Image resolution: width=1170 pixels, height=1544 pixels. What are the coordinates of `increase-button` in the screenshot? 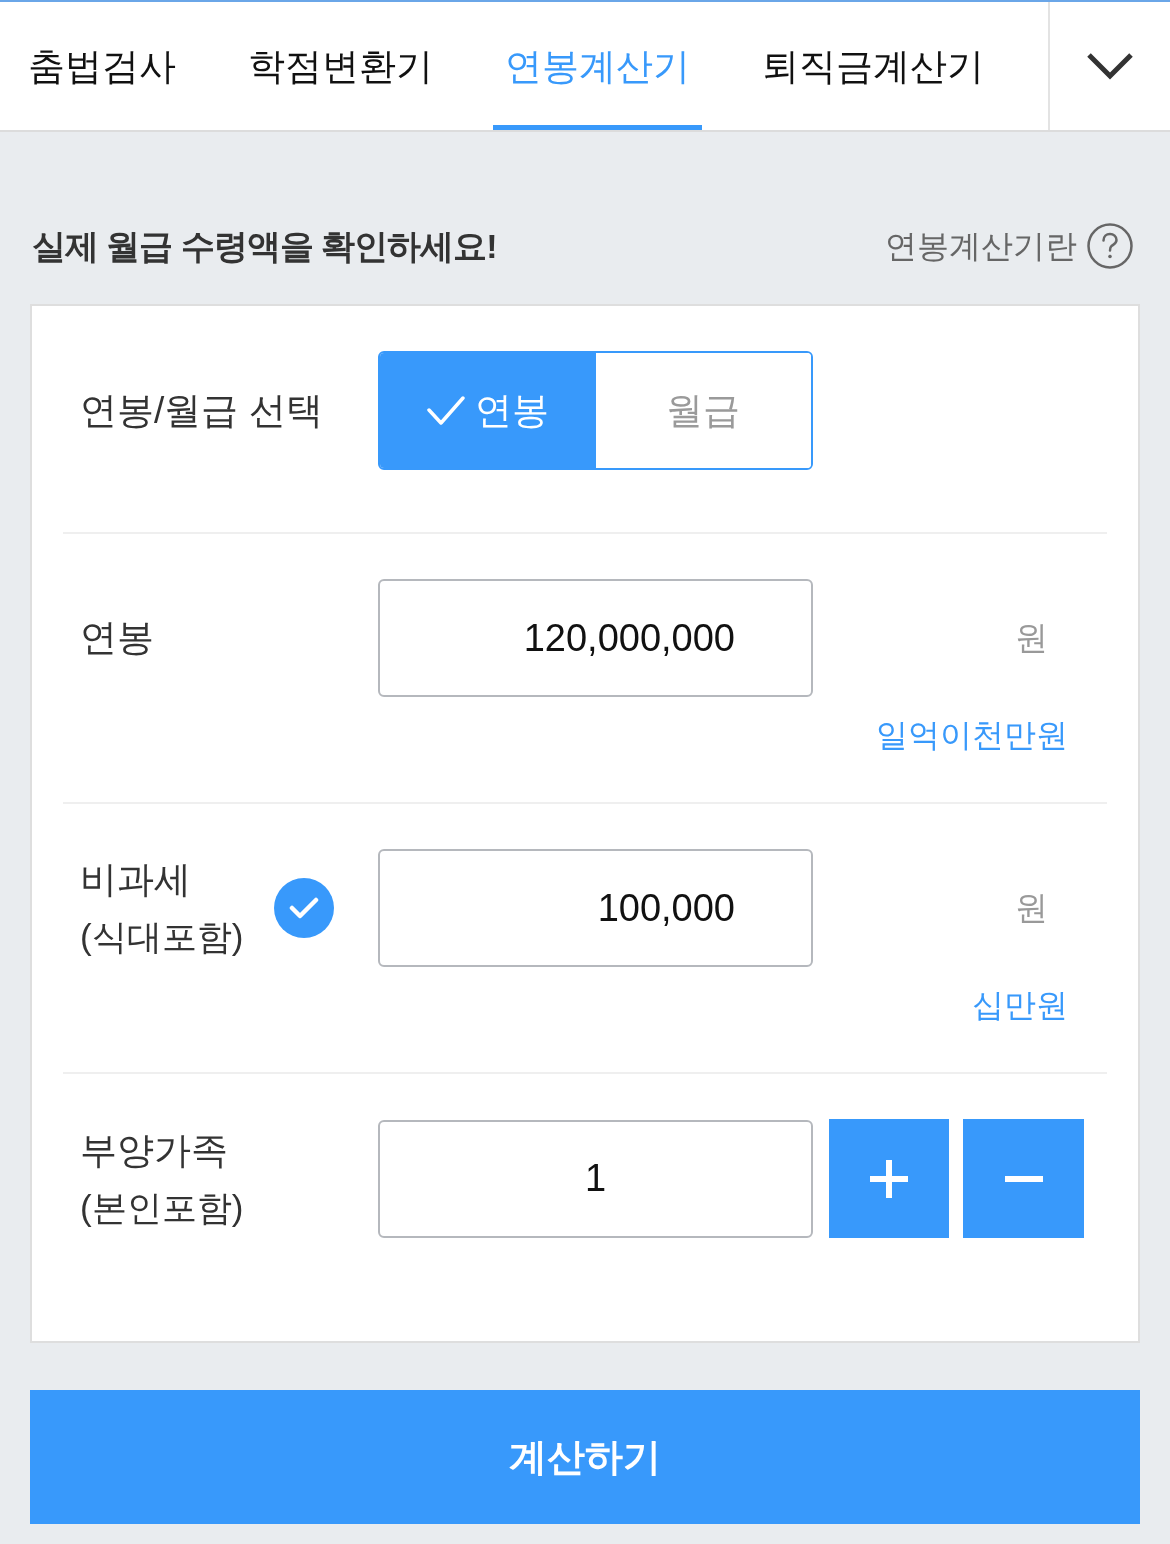 It's located at (889, 1178).